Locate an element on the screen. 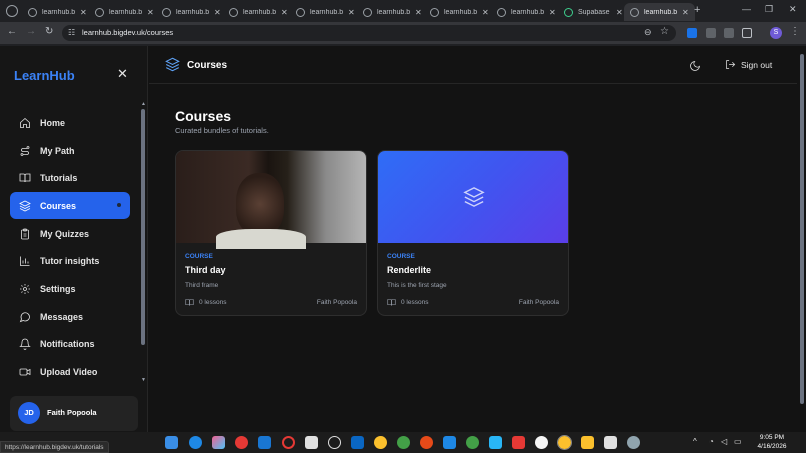 The height and width of the screenshot is (453, 806). tab-label: Supabase is located at coordinates (594, 12).